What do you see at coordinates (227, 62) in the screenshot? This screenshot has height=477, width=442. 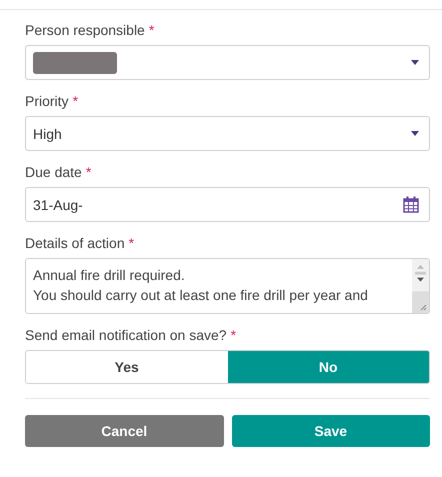 I see `dropdown-field` at bounding box center [227, 62].